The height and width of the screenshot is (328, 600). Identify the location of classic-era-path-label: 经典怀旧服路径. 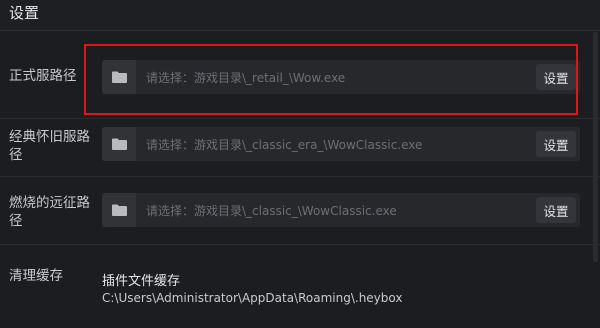
(49, 146).